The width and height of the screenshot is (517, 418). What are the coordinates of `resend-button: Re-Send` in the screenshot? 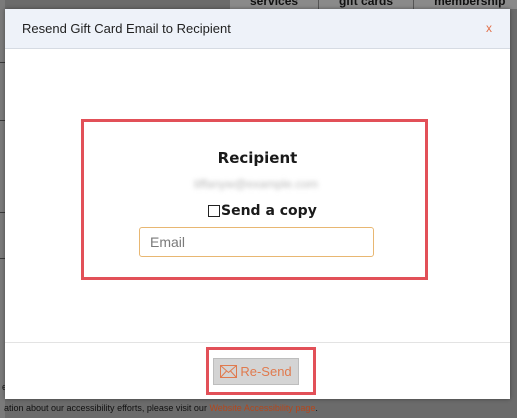 It's located at (256, 371).